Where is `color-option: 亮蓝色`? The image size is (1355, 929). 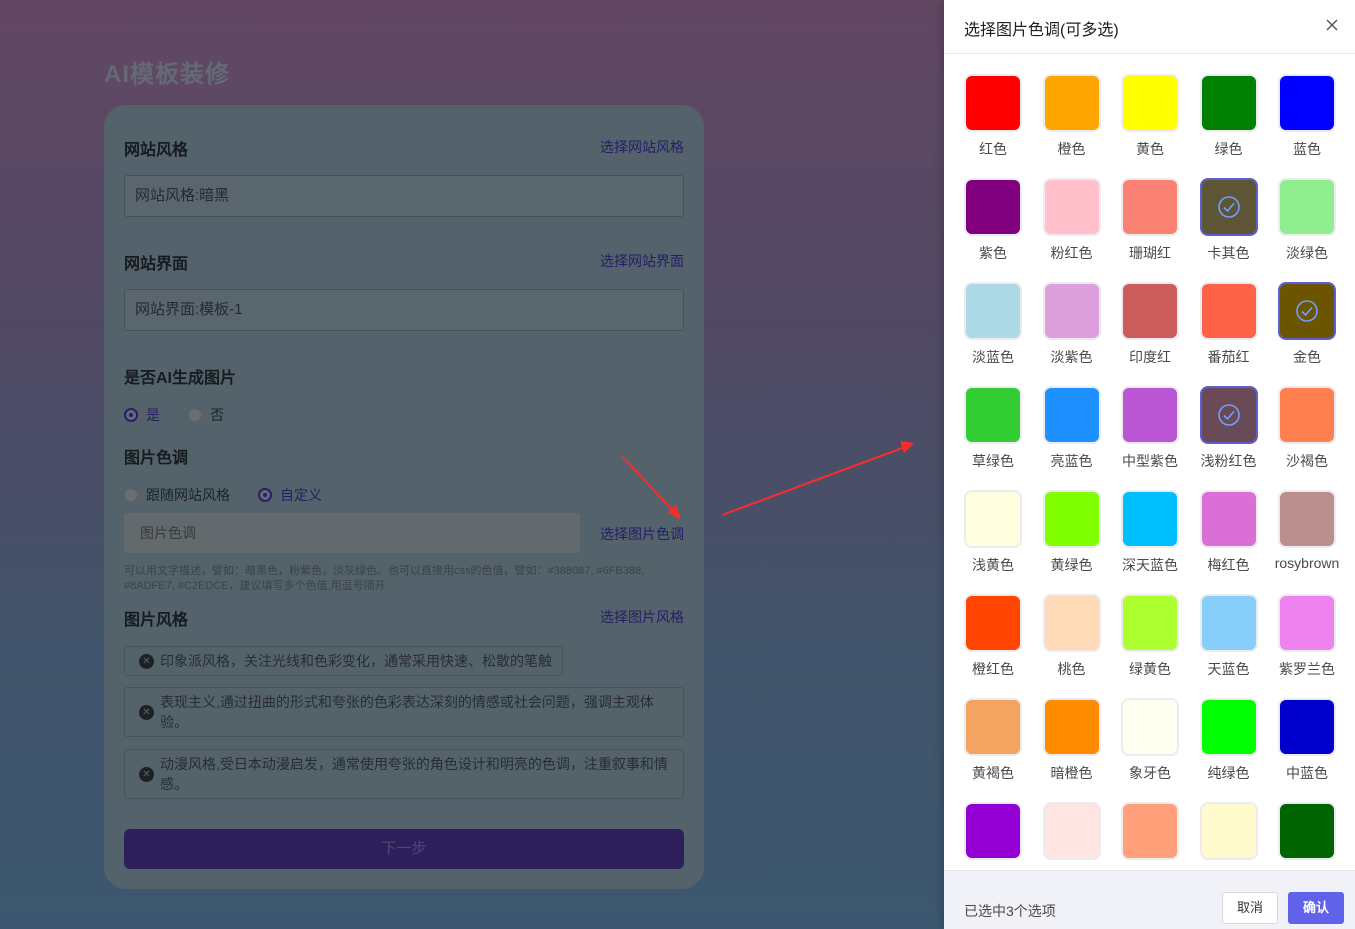
color-option: 亮蓝色 is located at coordinates (1071, 438).